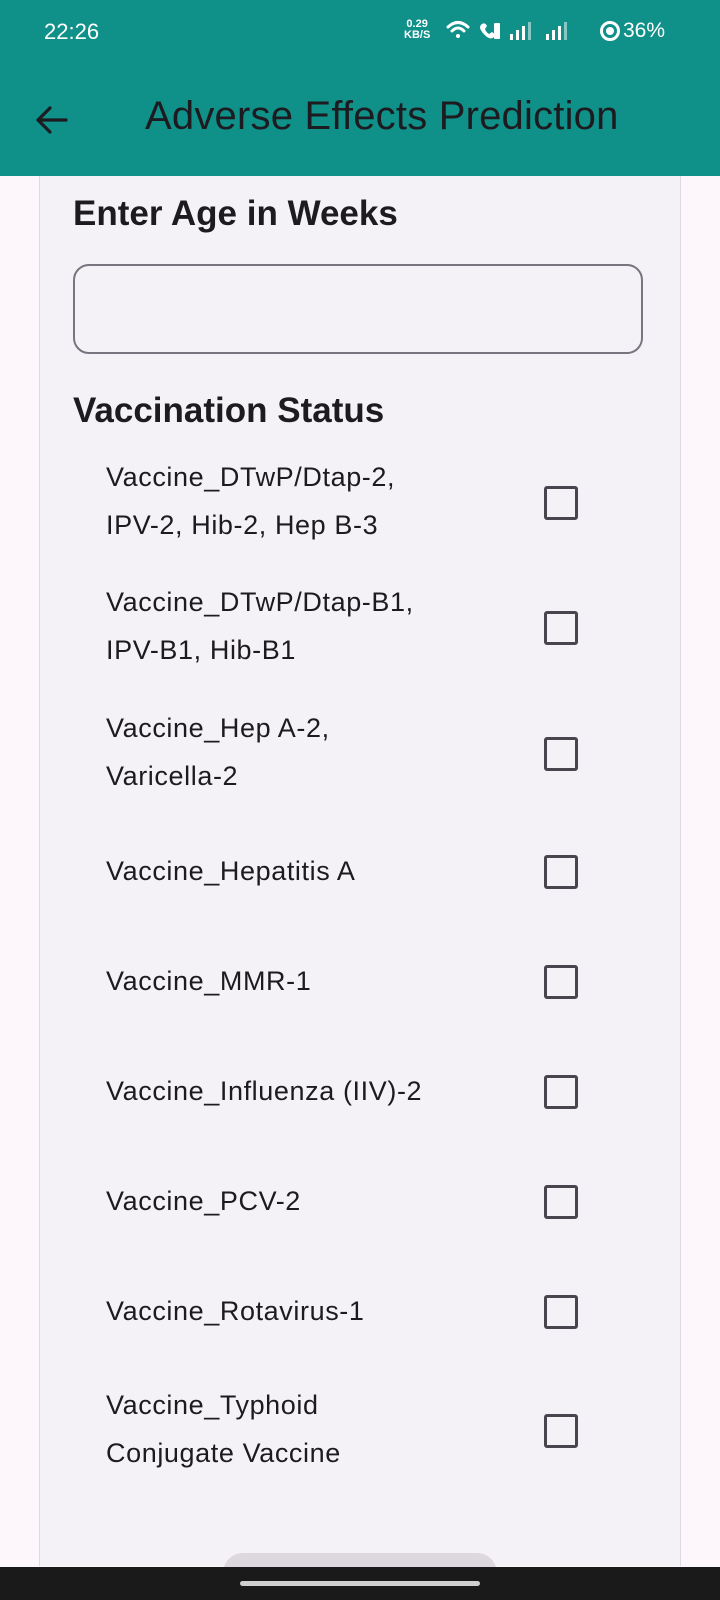  I want to click on status-icons, so click(521, 32).